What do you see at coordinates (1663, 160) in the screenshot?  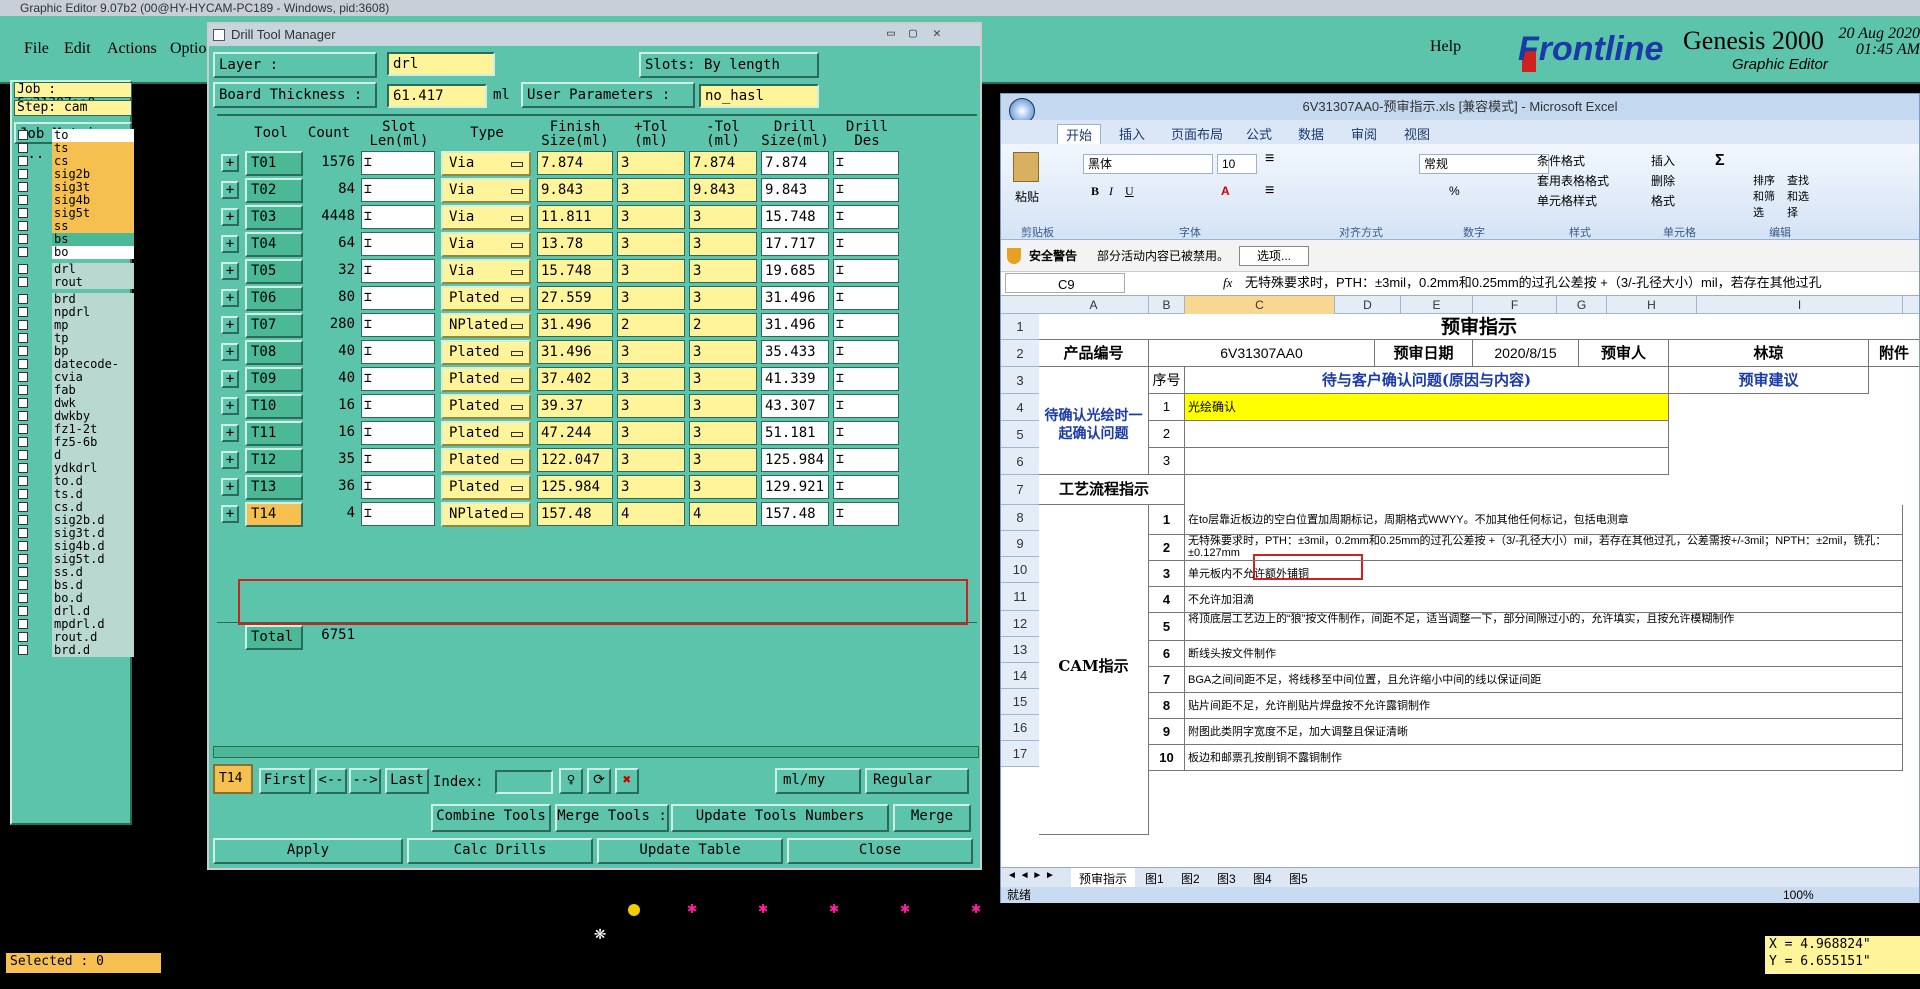 I see `insert-cells-button: 插入` at bounding box center [1663, 160].